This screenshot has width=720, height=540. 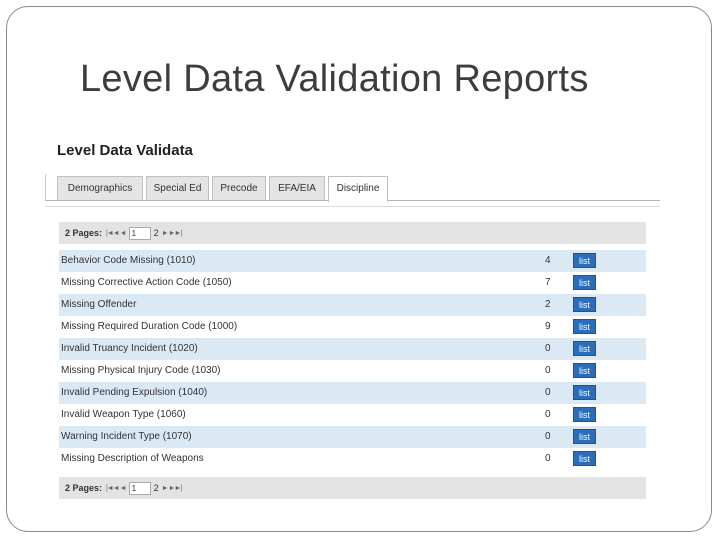 What do you see at coordinates (352, 415) in the screenshot?
I see `table-row: Invalid Weapon Type (1060) 0 list` at bounding box center [352, 415].